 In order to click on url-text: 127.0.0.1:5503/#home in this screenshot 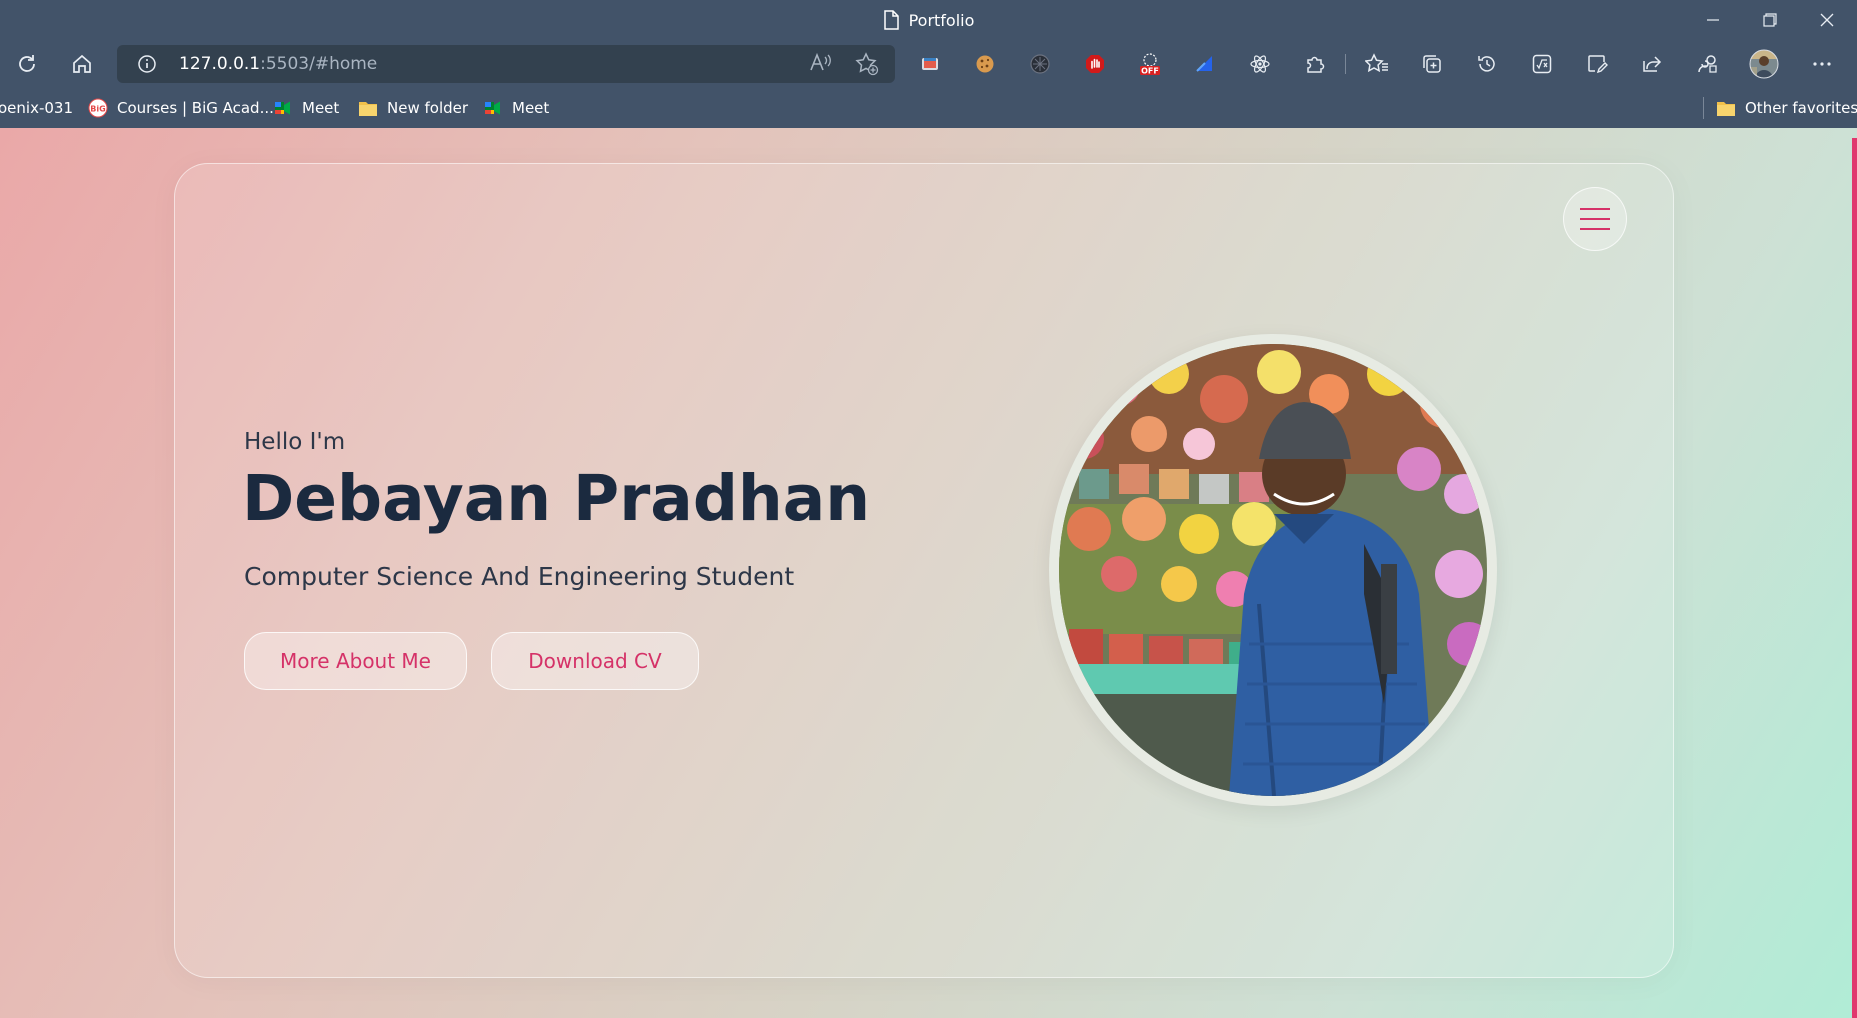, I will do `click(278, 64)`.